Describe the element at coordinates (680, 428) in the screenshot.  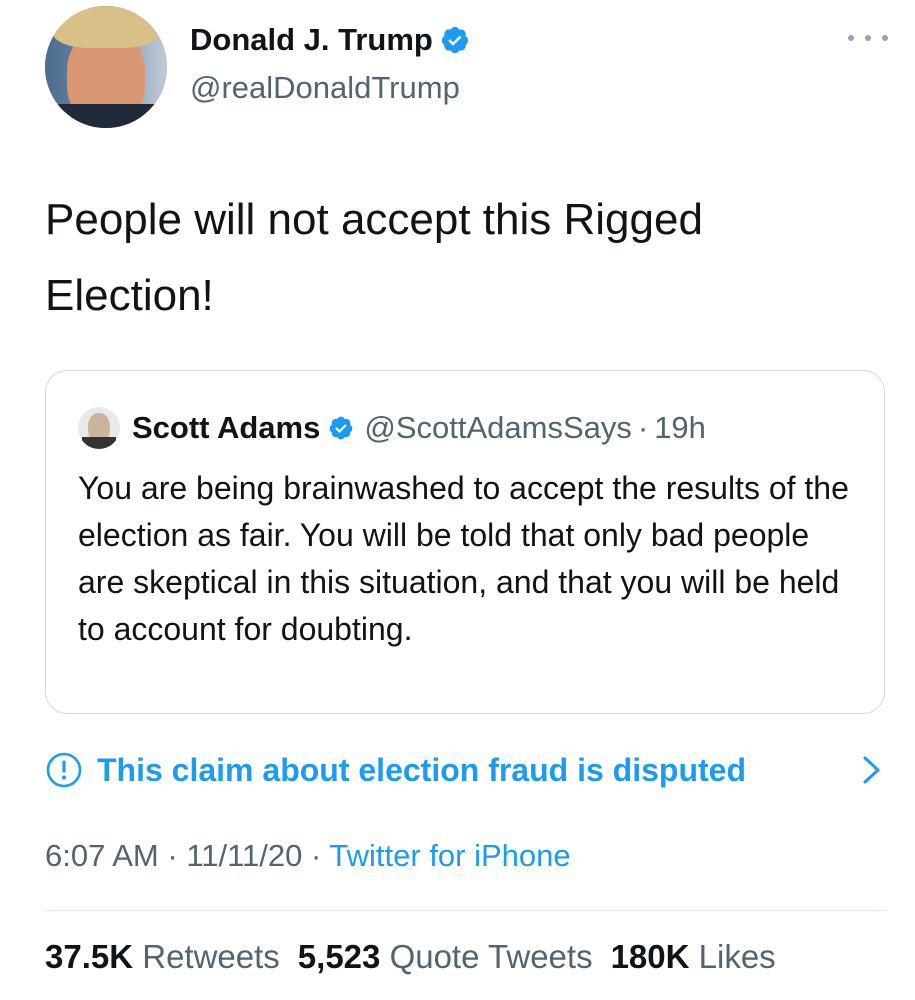
I see `quoted-timestamp: 19h` at that location.